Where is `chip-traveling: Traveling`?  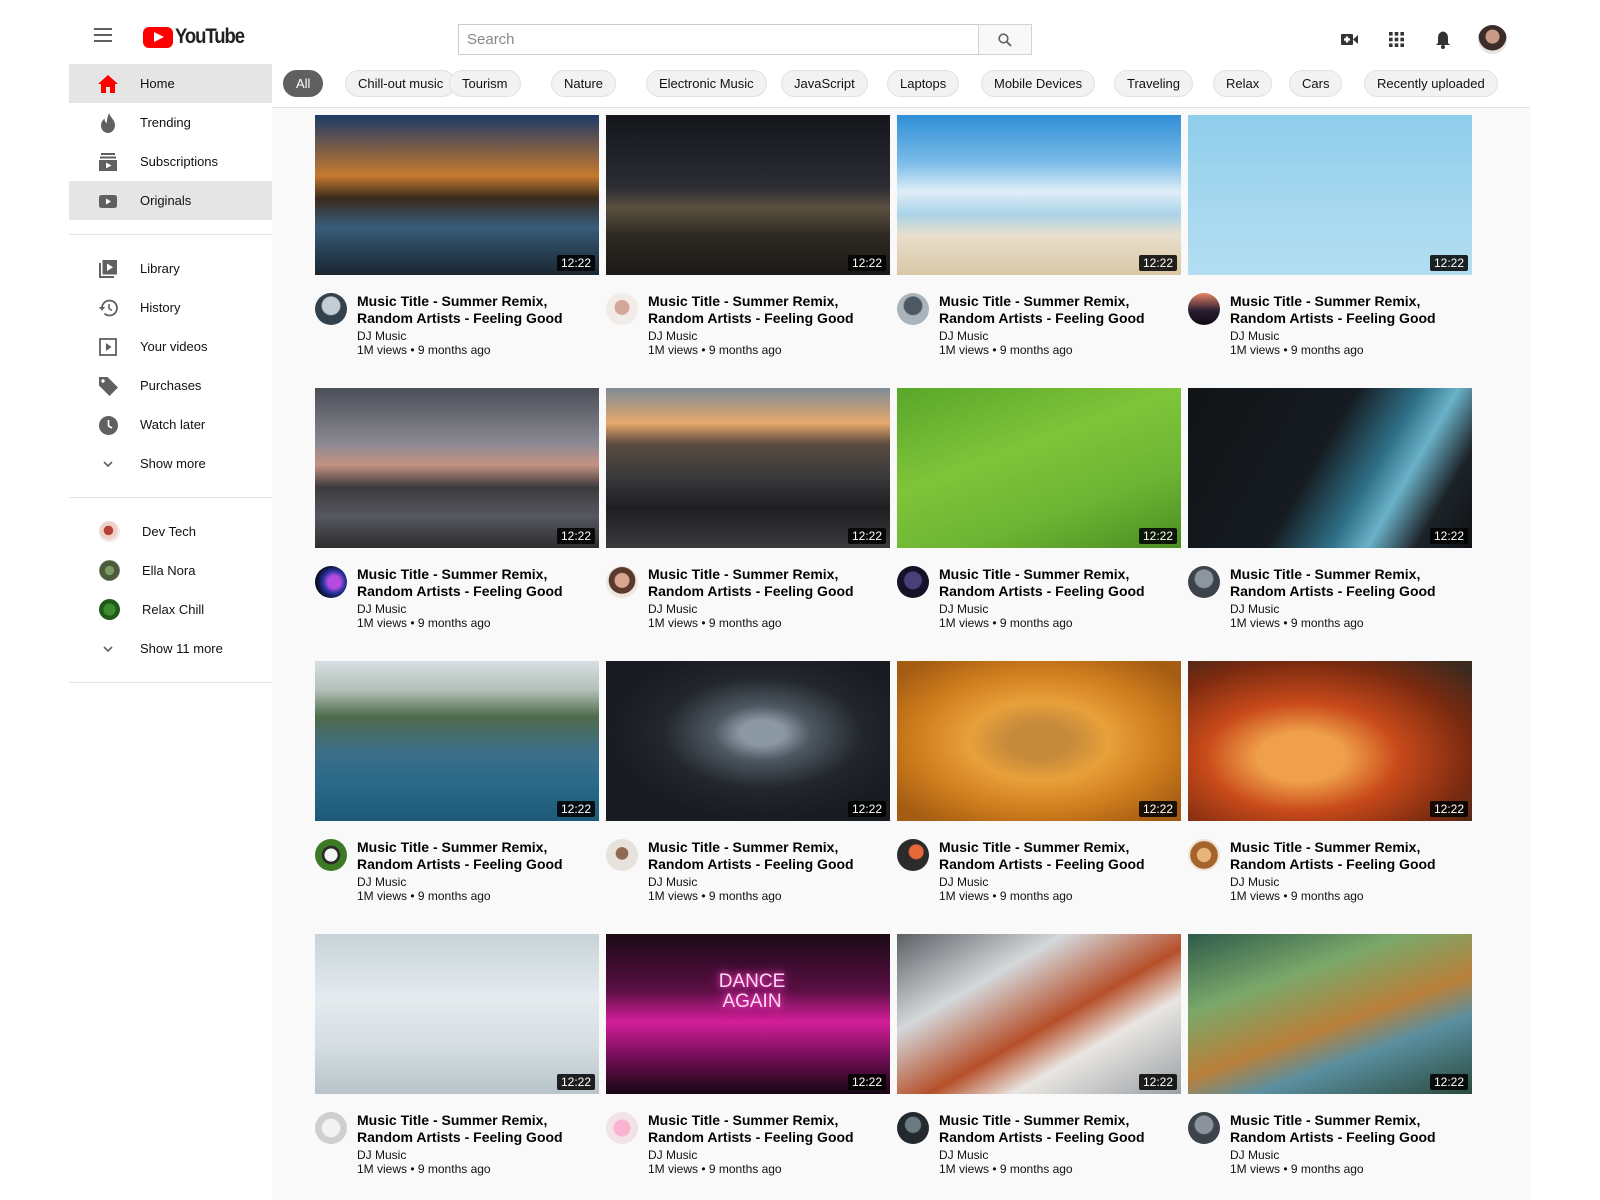
chip-traveling: Traveling is located at coordinates (1153, 83).